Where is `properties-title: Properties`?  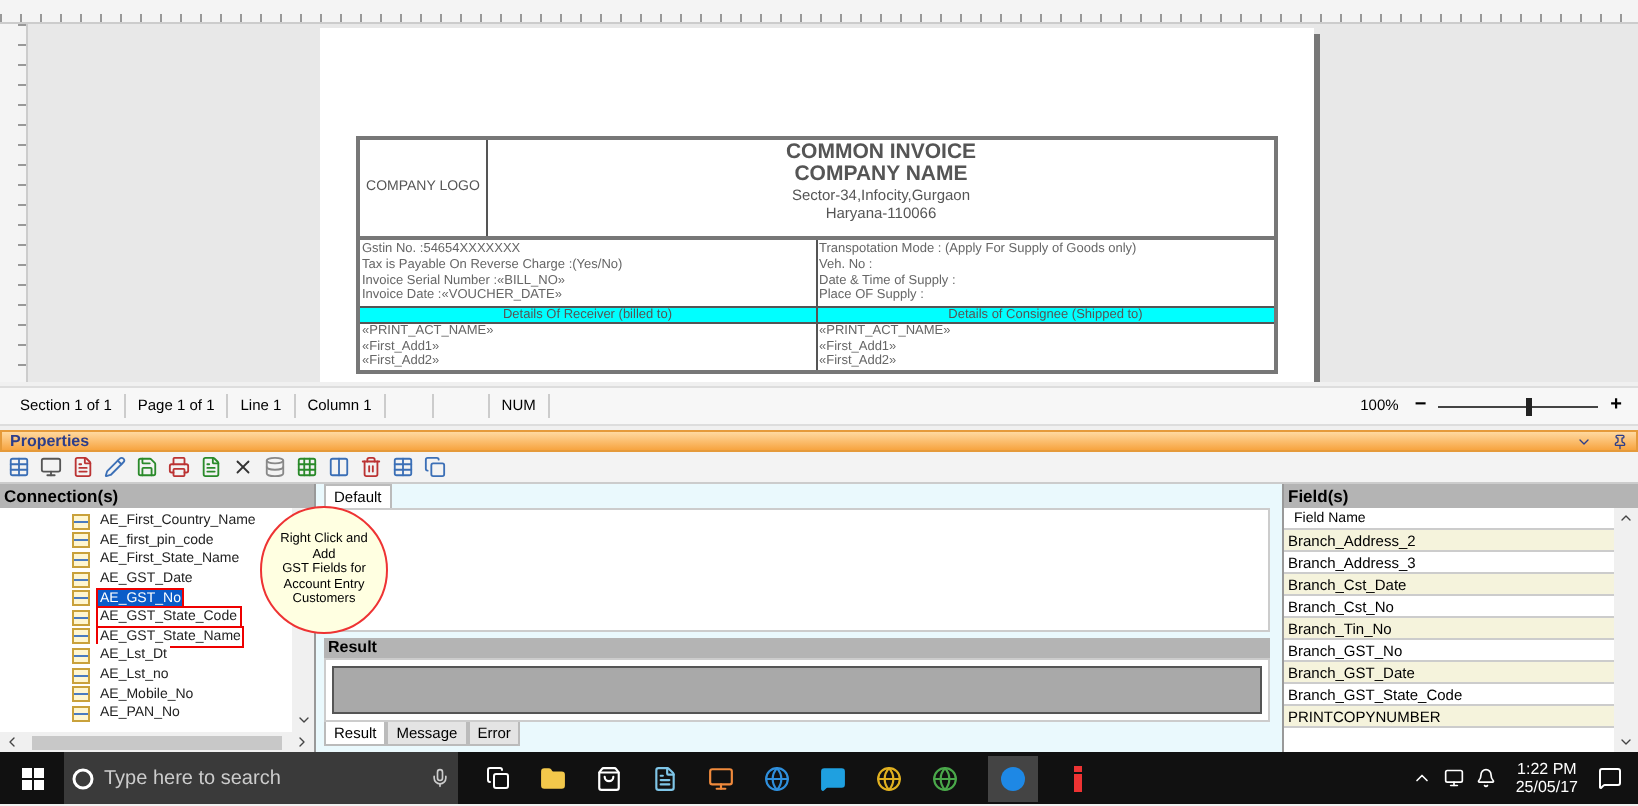
properties-title: Properties is located at coordinates (50, 441).